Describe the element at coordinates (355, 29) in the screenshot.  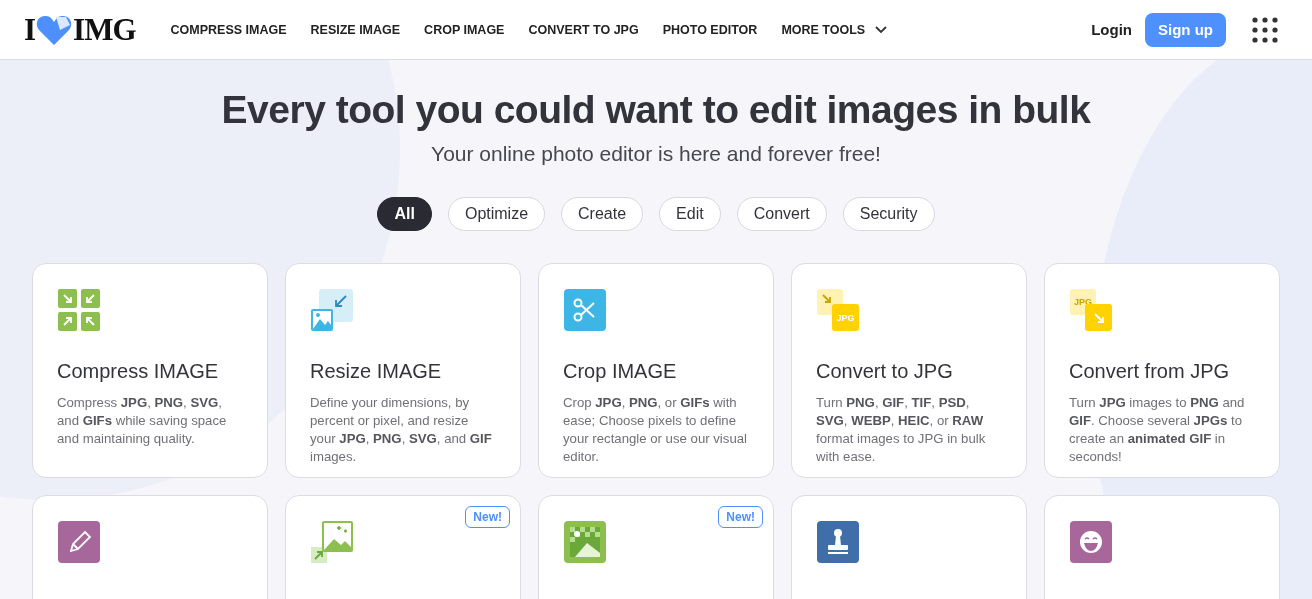
I see `nav-link: RESIZE IMAGE` at that location.